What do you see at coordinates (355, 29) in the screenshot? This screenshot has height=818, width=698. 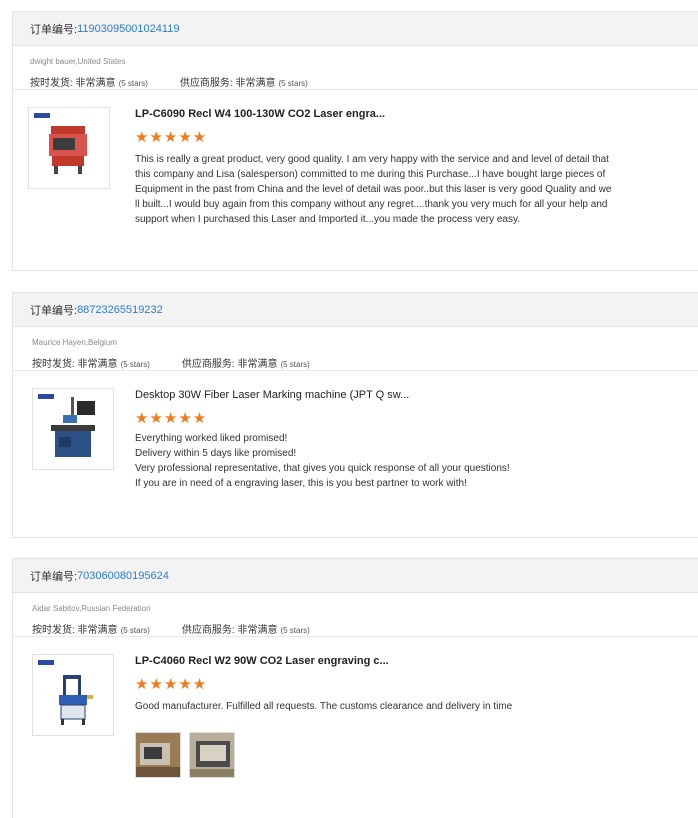 I see `order-header: 订单编号: 11903095001024119` at bounding box center [355, 29].